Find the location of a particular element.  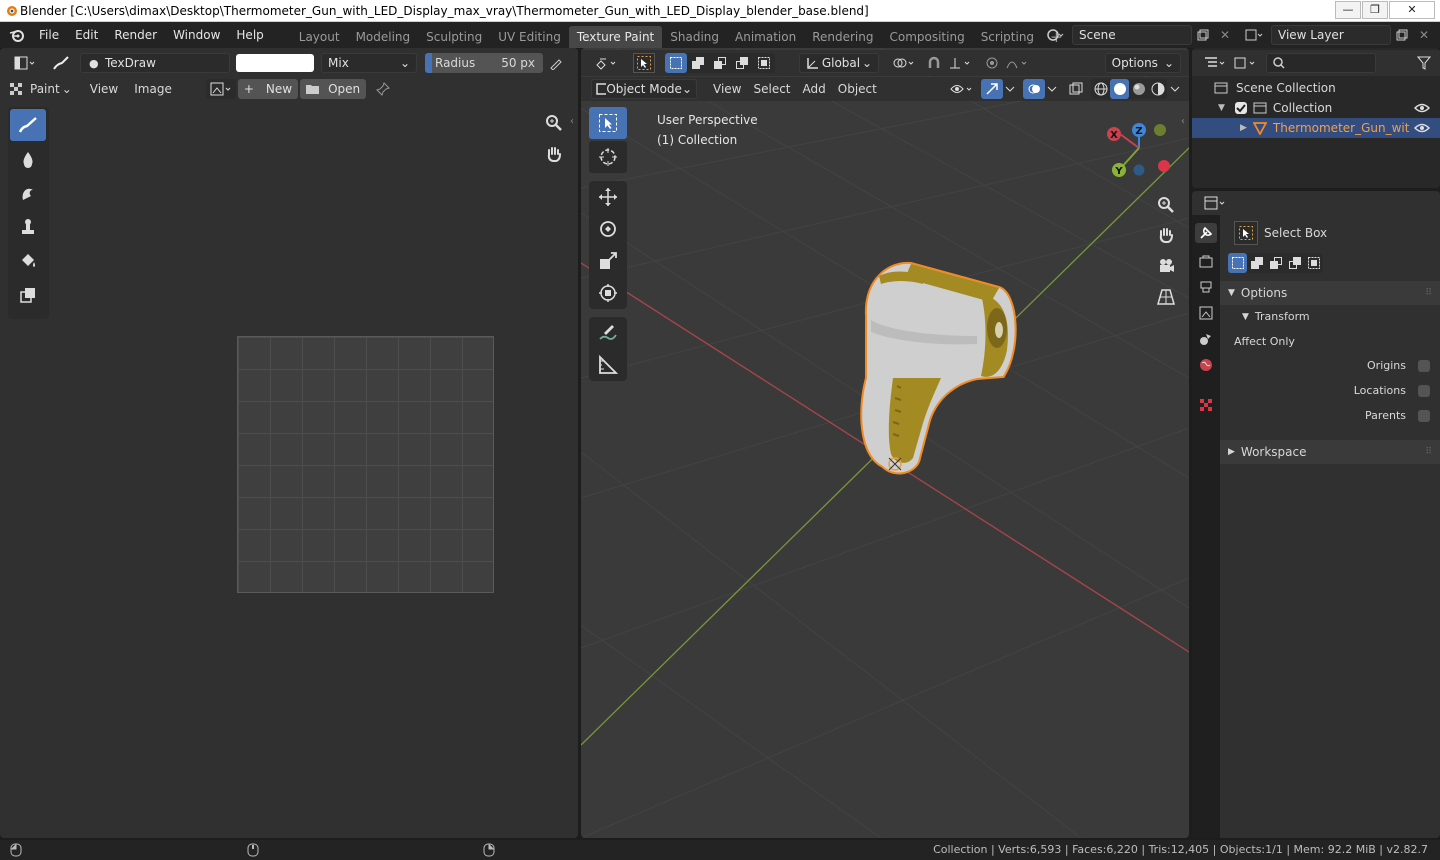

transform-subpanel-header: ▼ Transform is located at coordinates (1330, 317).